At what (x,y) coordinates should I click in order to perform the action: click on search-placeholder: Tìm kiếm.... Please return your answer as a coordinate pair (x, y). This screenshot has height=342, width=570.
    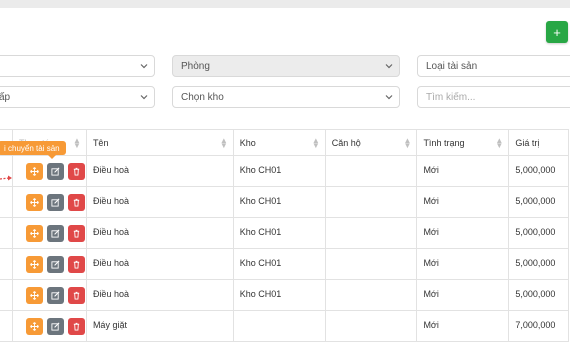
    Looking at the image, I should click on (451, 97).